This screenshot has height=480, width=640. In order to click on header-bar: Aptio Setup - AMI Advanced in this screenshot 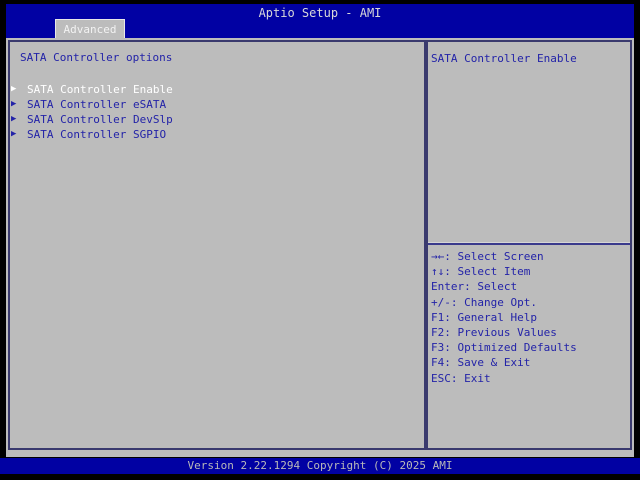, I will do `click(320, 21)`.